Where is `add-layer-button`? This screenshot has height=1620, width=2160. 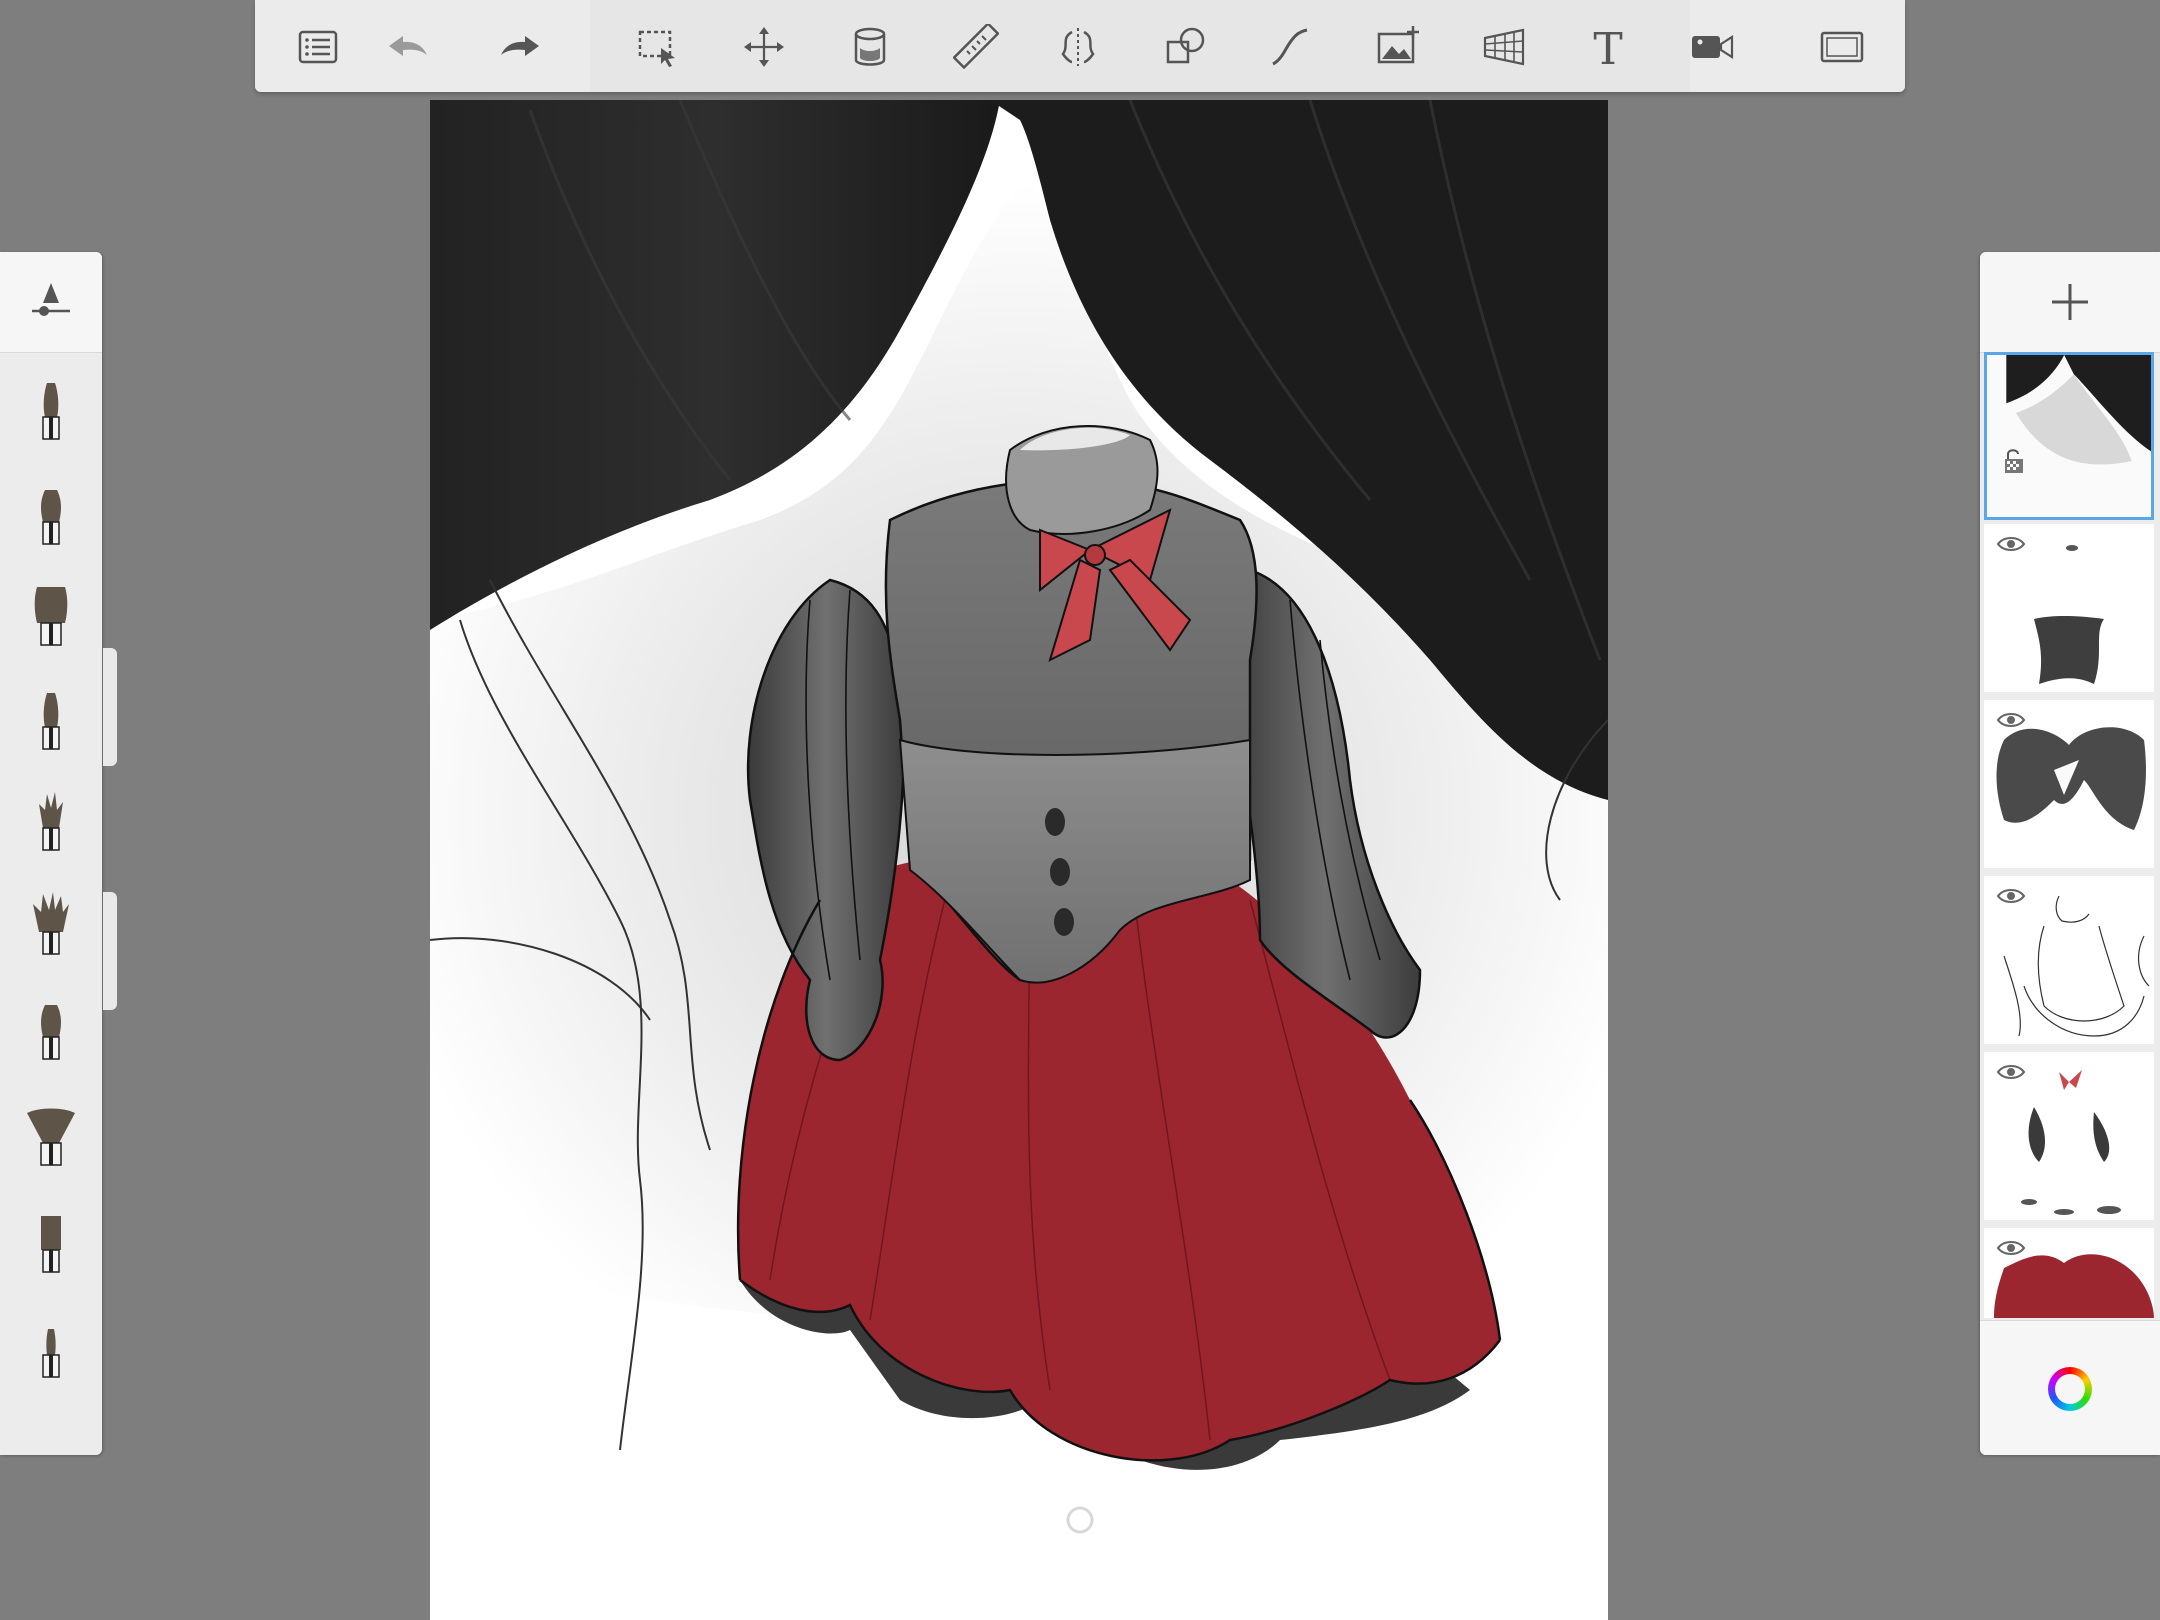 add-layer-button is located at coordinates (2070, 302).